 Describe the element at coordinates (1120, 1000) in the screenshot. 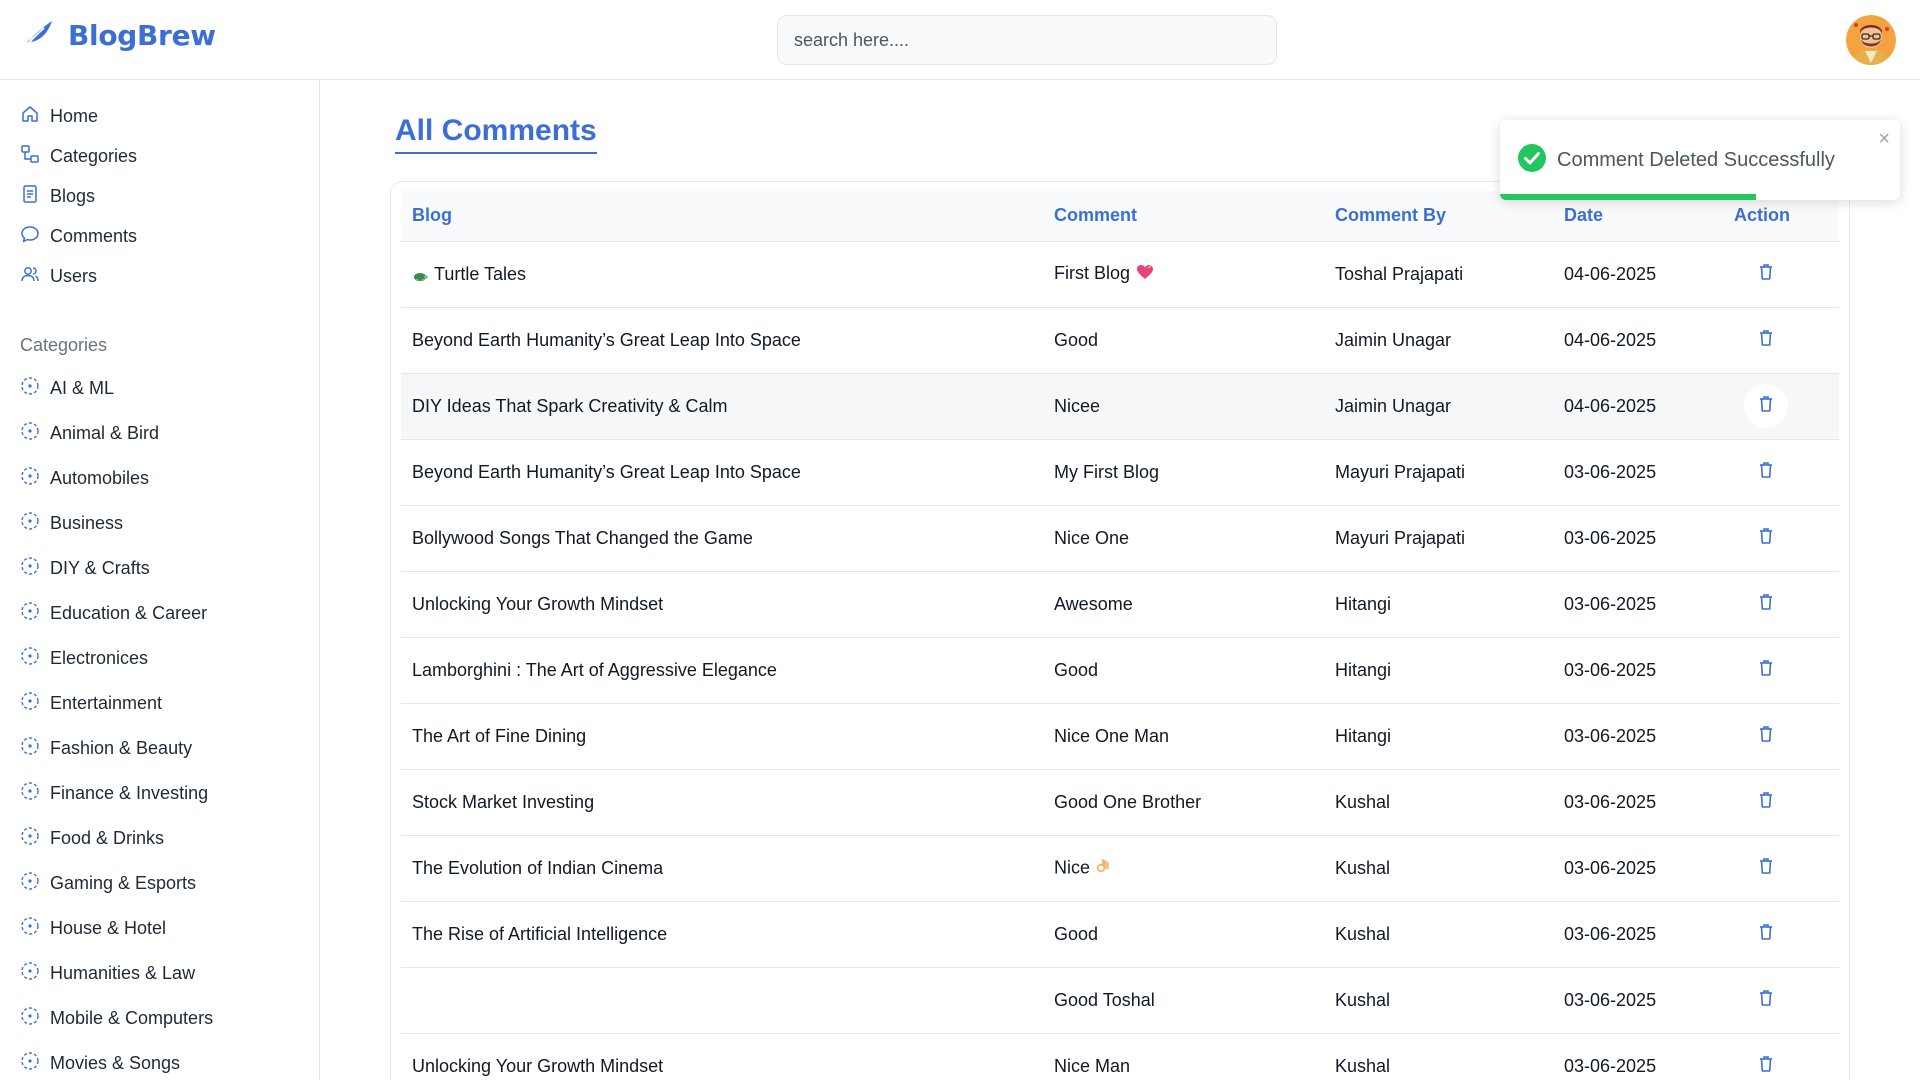

I see `table-row: Good Toshal Kushal 03-06-2025` at that location.